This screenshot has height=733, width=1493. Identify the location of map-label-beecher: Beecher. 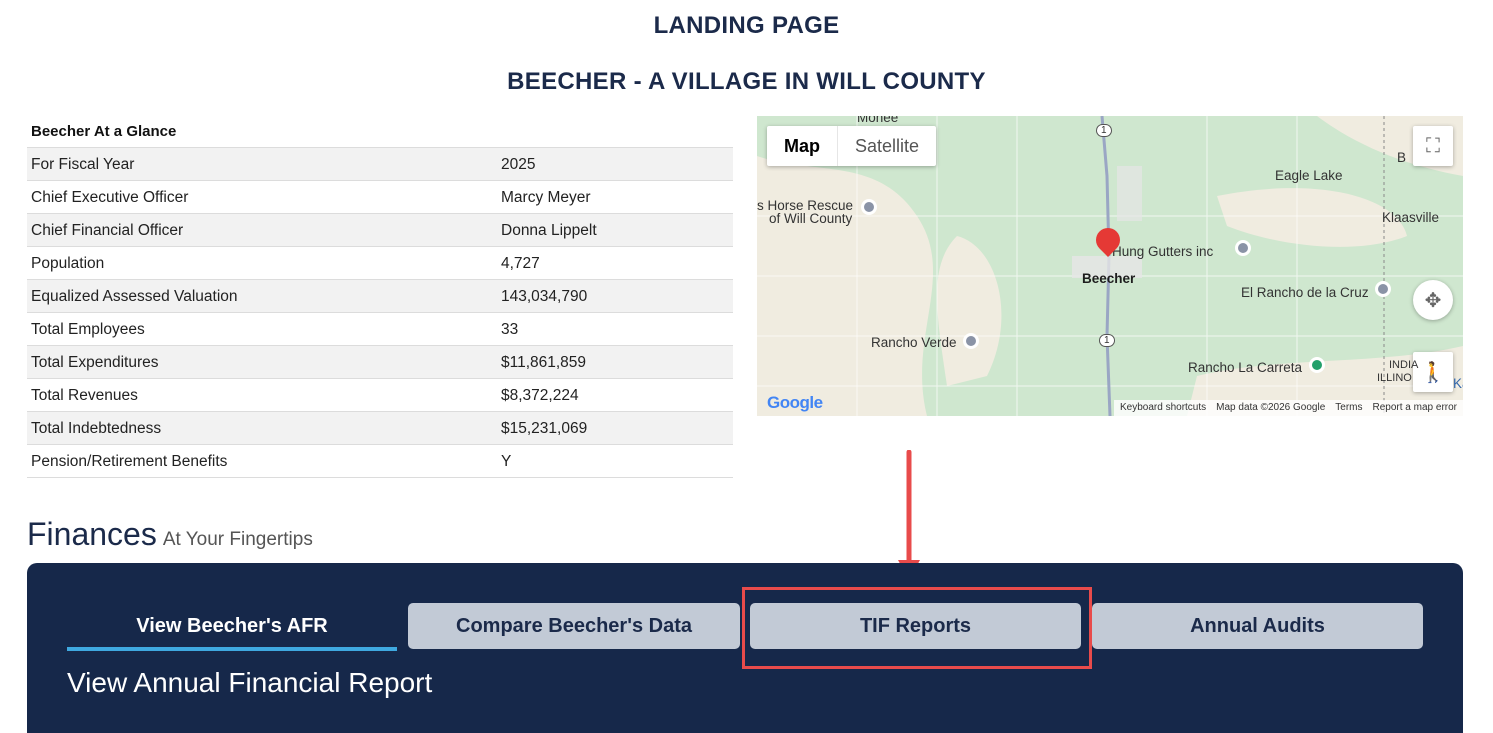
(1109, 278).